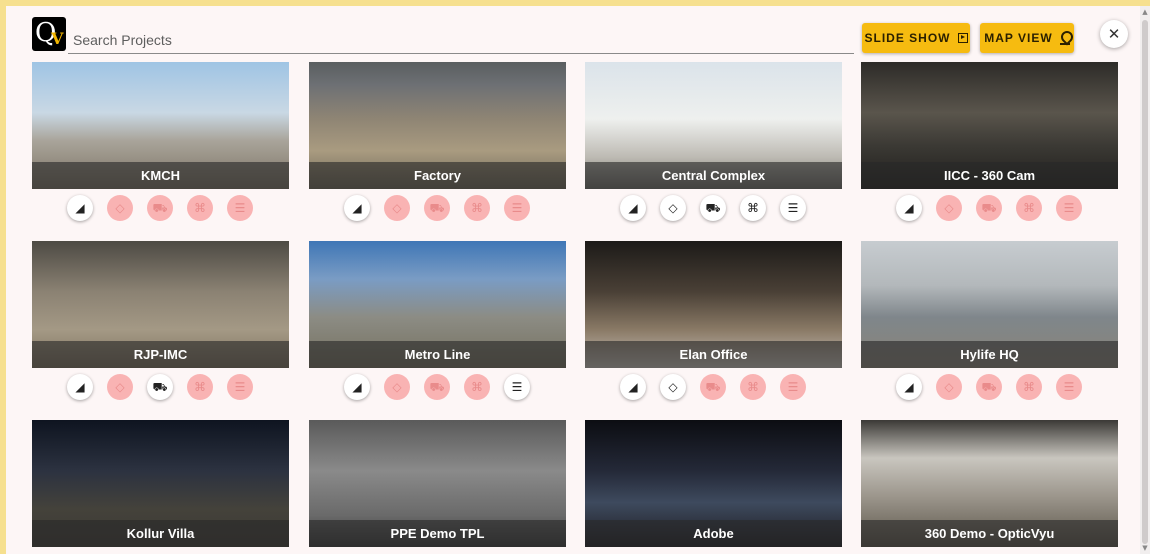  What do you see at coordinates (713, 354) in the screenshot?
I see `project-name: Elan Office` at bounding box center [713, 354].